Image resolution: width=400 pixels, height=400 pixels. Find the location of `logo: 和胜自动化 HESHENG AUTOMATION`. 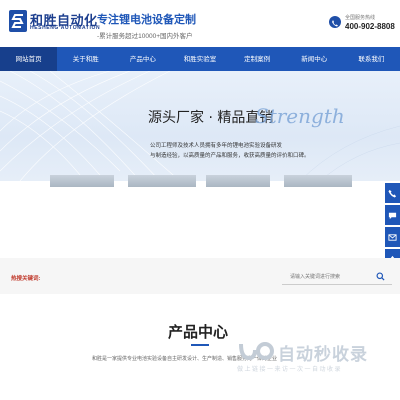

logo: 和胜自动化 HESHENG AUTOMATION is located at coordinates (54, 22).